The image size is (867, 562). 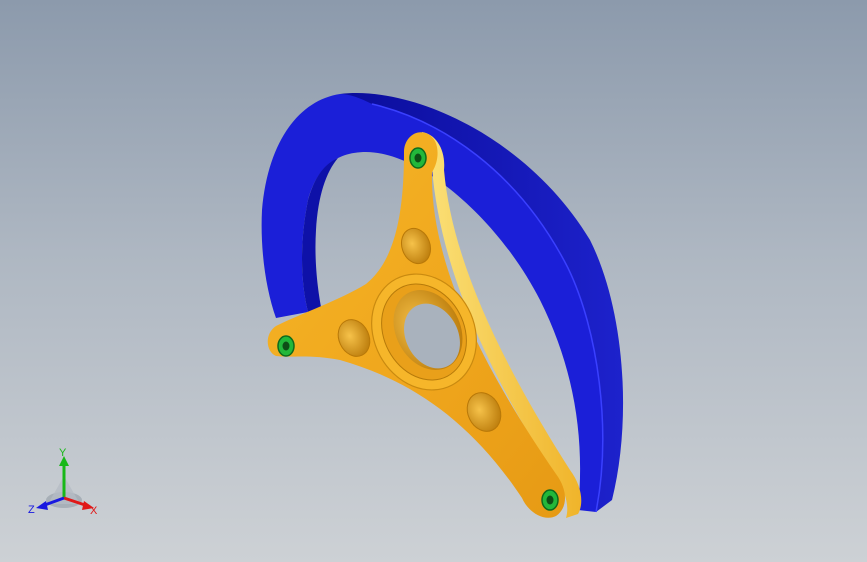 What do you see at coordinates (550, 500) in the screenshot?
I see `fastener-bottom` at bounding box center [550, 500].